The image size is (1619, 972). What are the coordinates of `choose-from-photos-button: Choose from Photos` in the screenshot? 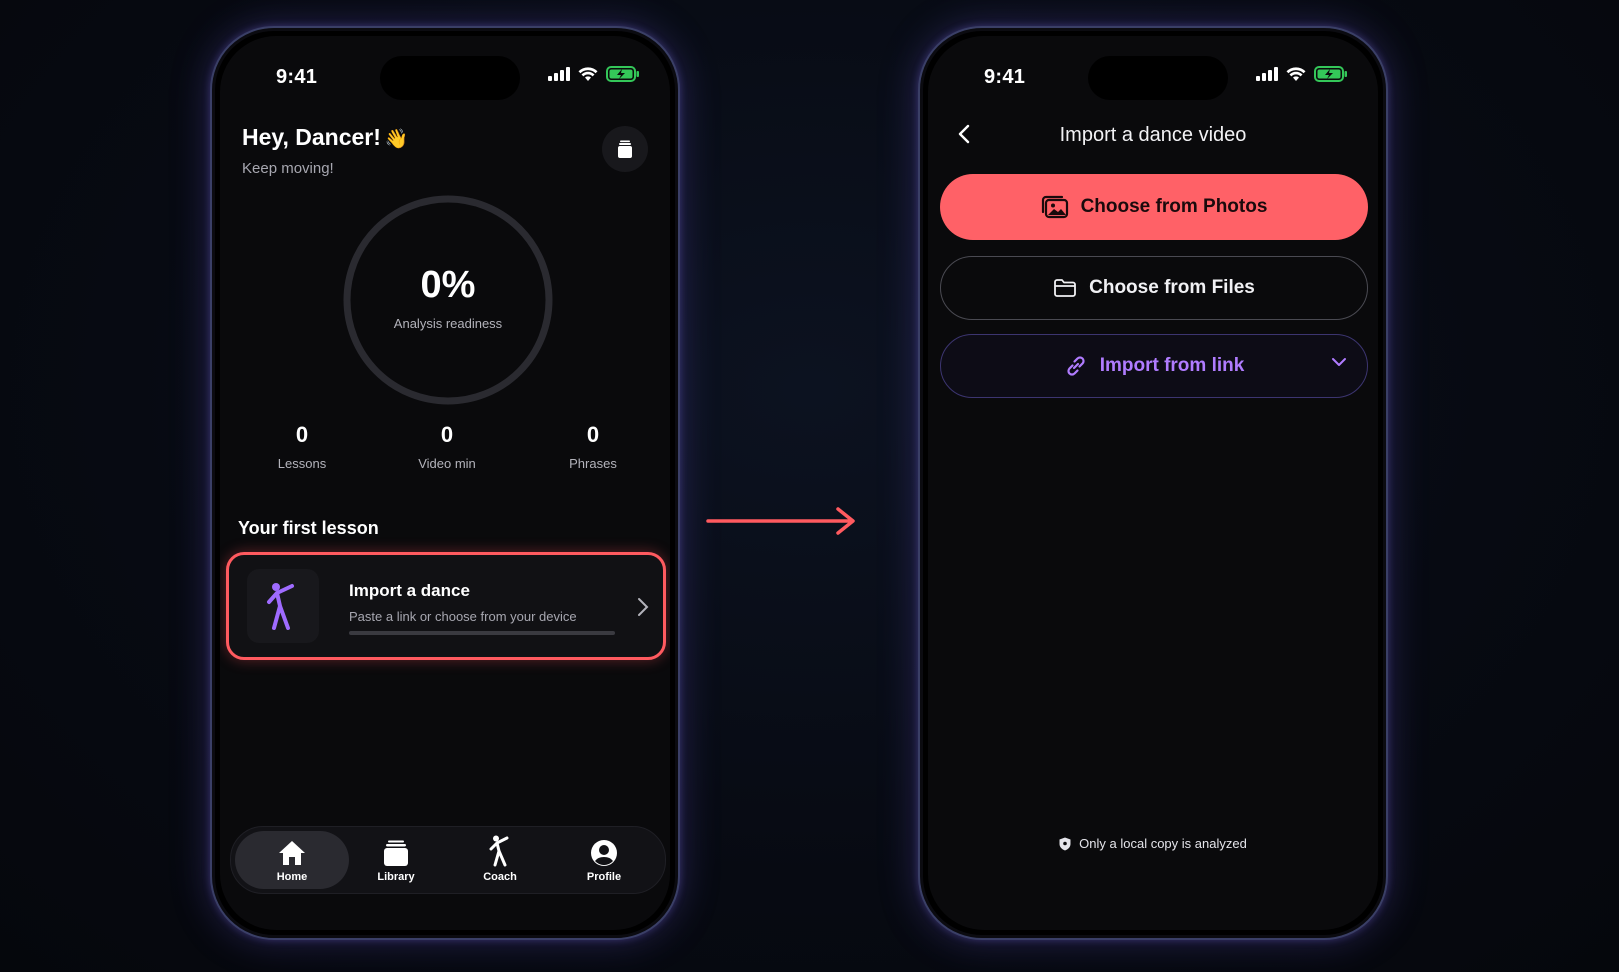 It's located at (1154, 207).